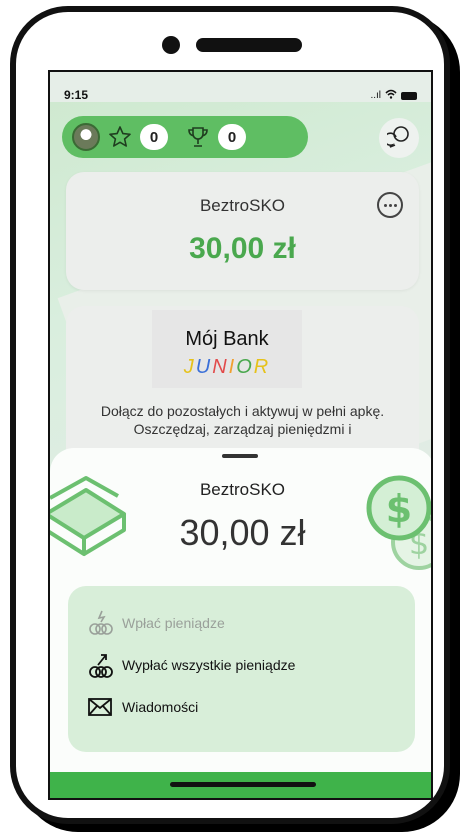 The image size is (469, 836). What do you see at coordinates (227, 339) in the screenshot?
I see `logo-title: Mój Bank` at bounding box center [227, 339].